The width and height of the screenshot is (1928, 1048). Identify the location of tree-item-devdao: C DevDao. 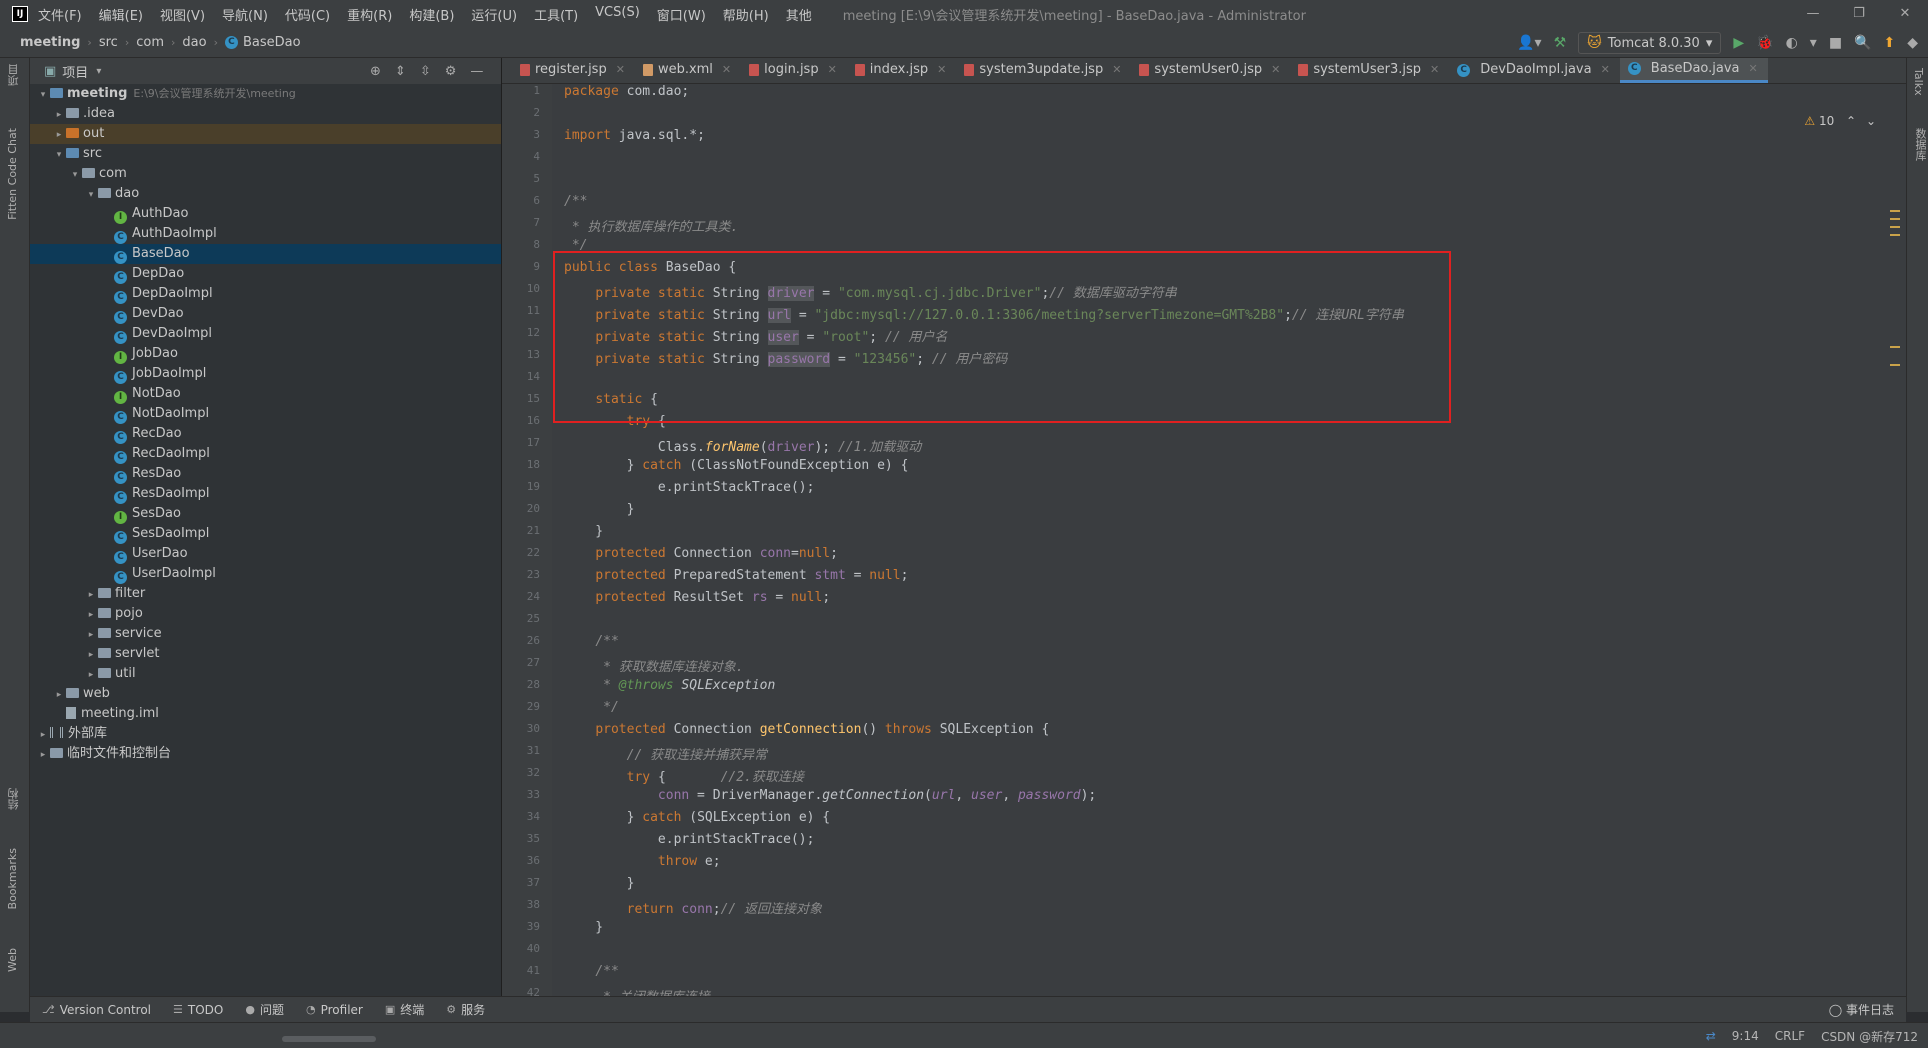
(265, 314).